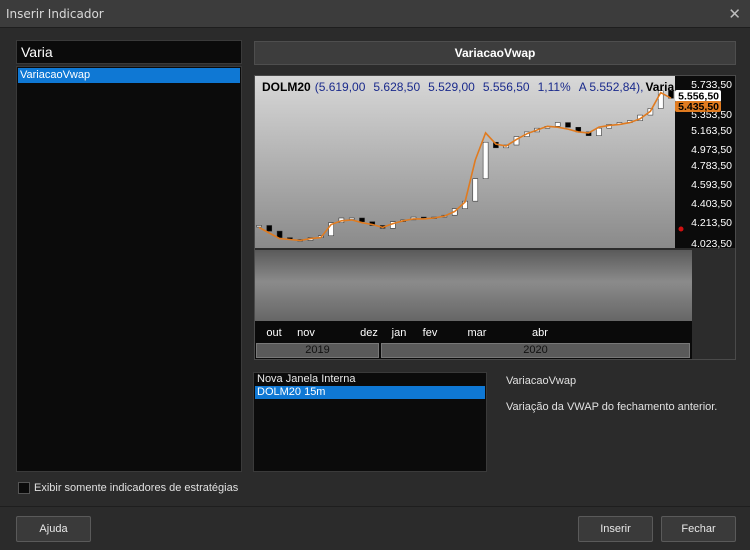 Image resolution: width=750 pixels, height=550 pixels. Describe the element at coordinates (681, 229) in the screenshot. I see `marker-dot` at that location.